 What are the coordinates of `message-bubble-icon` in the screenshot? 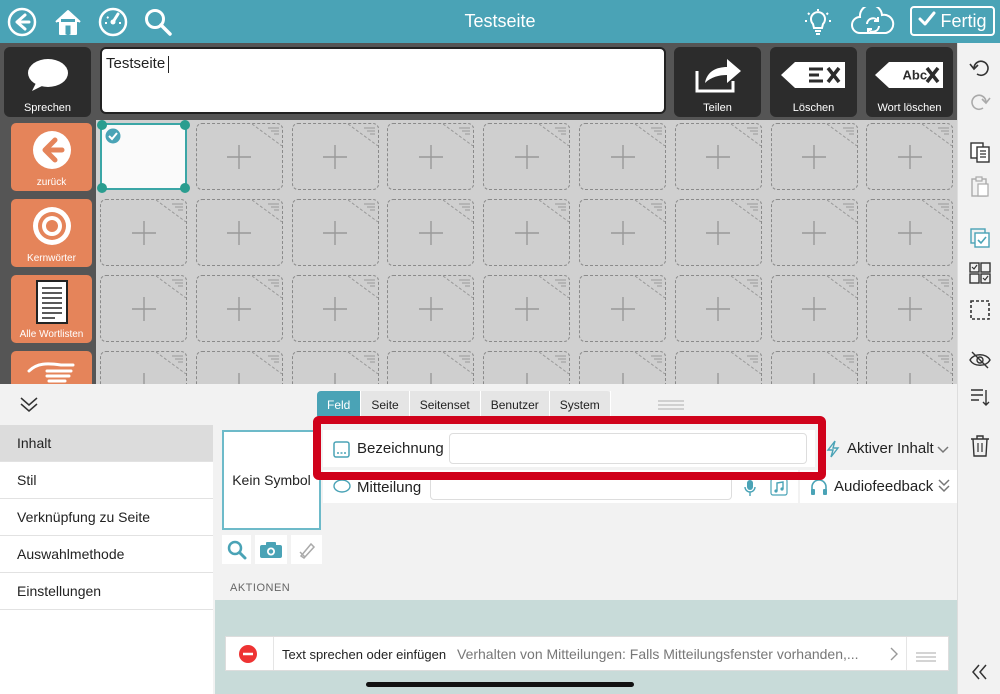 It's located at (342, 489).